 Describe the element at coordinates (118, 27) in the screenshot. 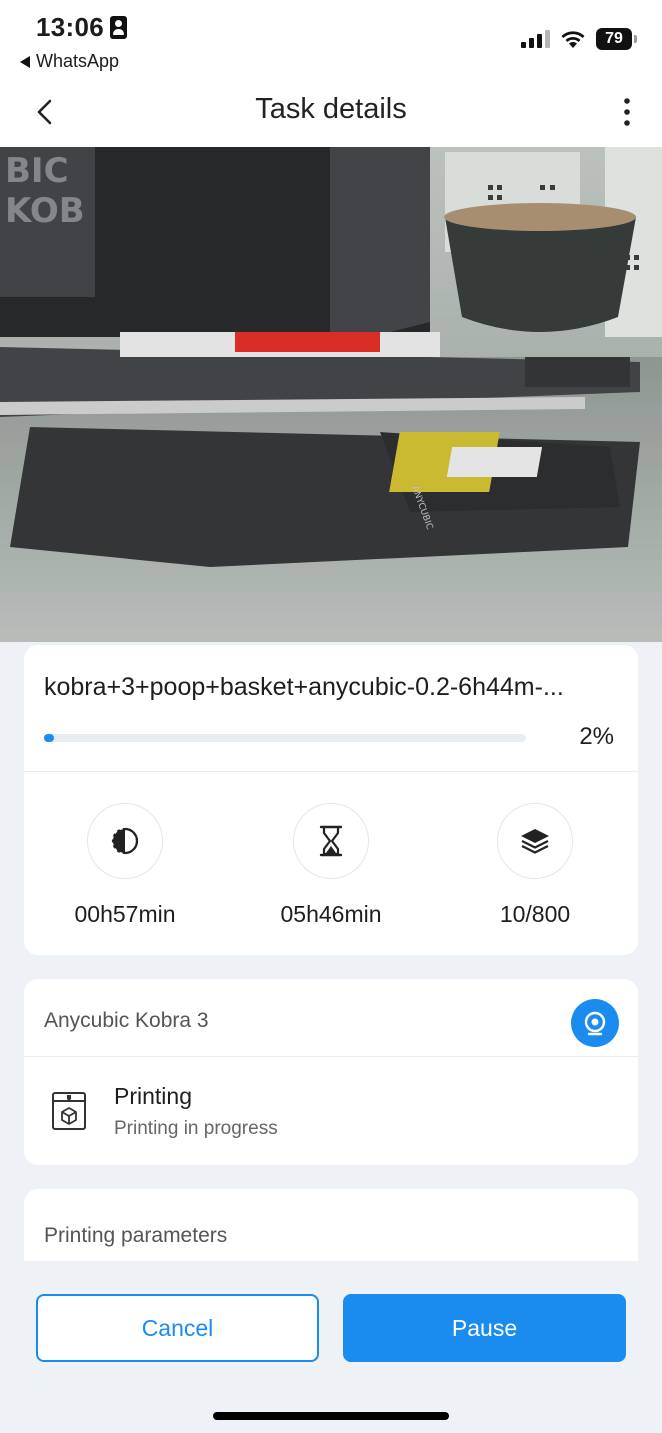

I see `id-badge-icon` at that location.